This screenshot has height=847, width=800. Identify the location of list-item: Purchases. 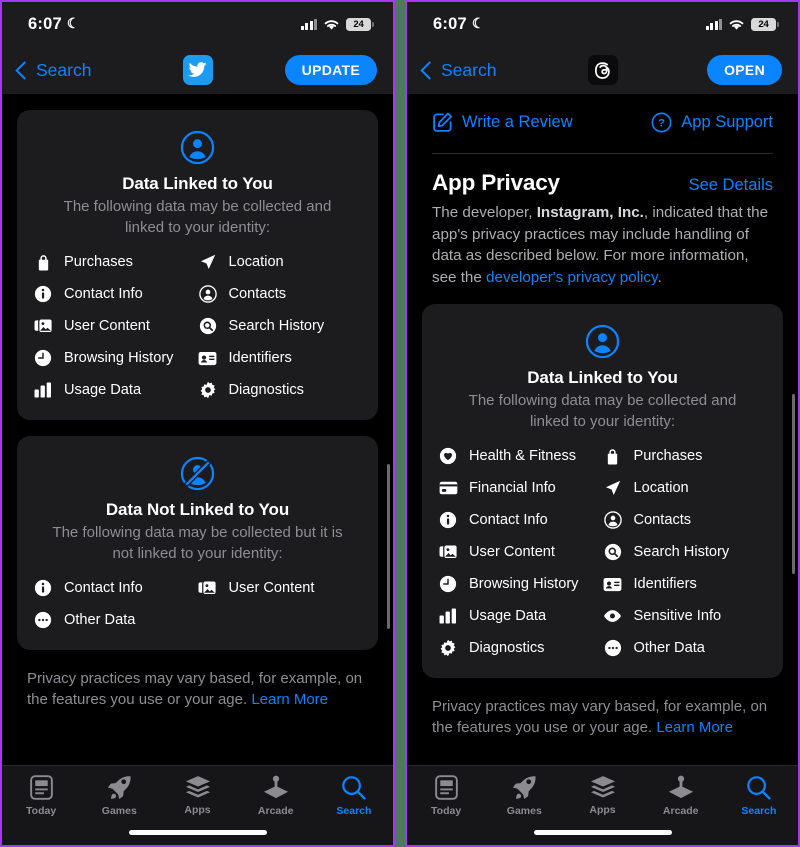
(115, 262).